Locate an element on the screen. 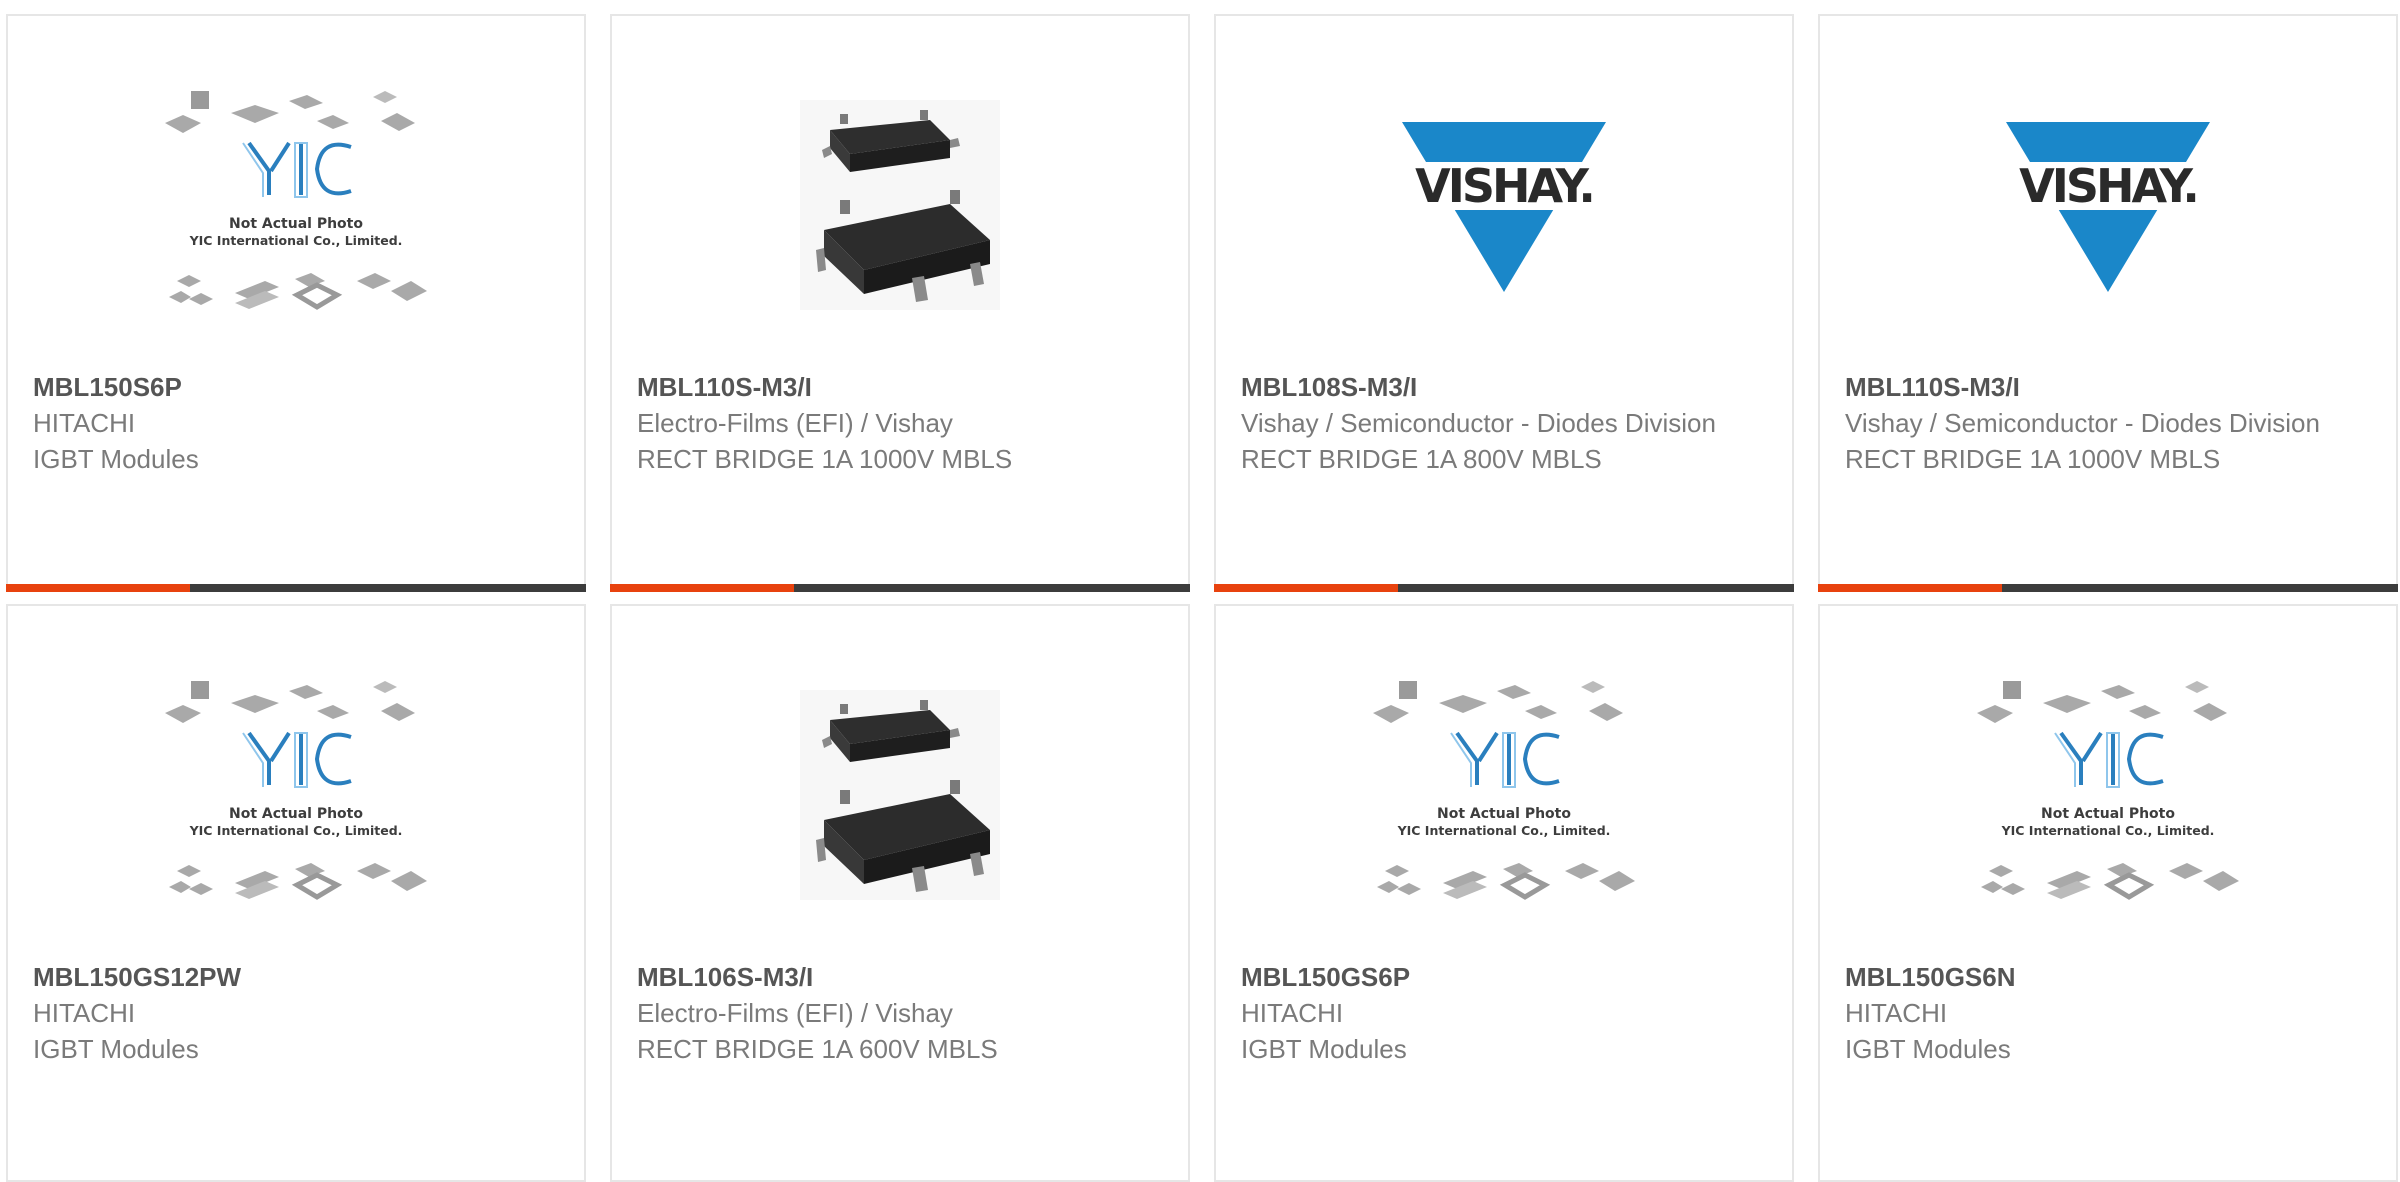  part-number: MBL150GS6N is located at coordinates (2108, 977).